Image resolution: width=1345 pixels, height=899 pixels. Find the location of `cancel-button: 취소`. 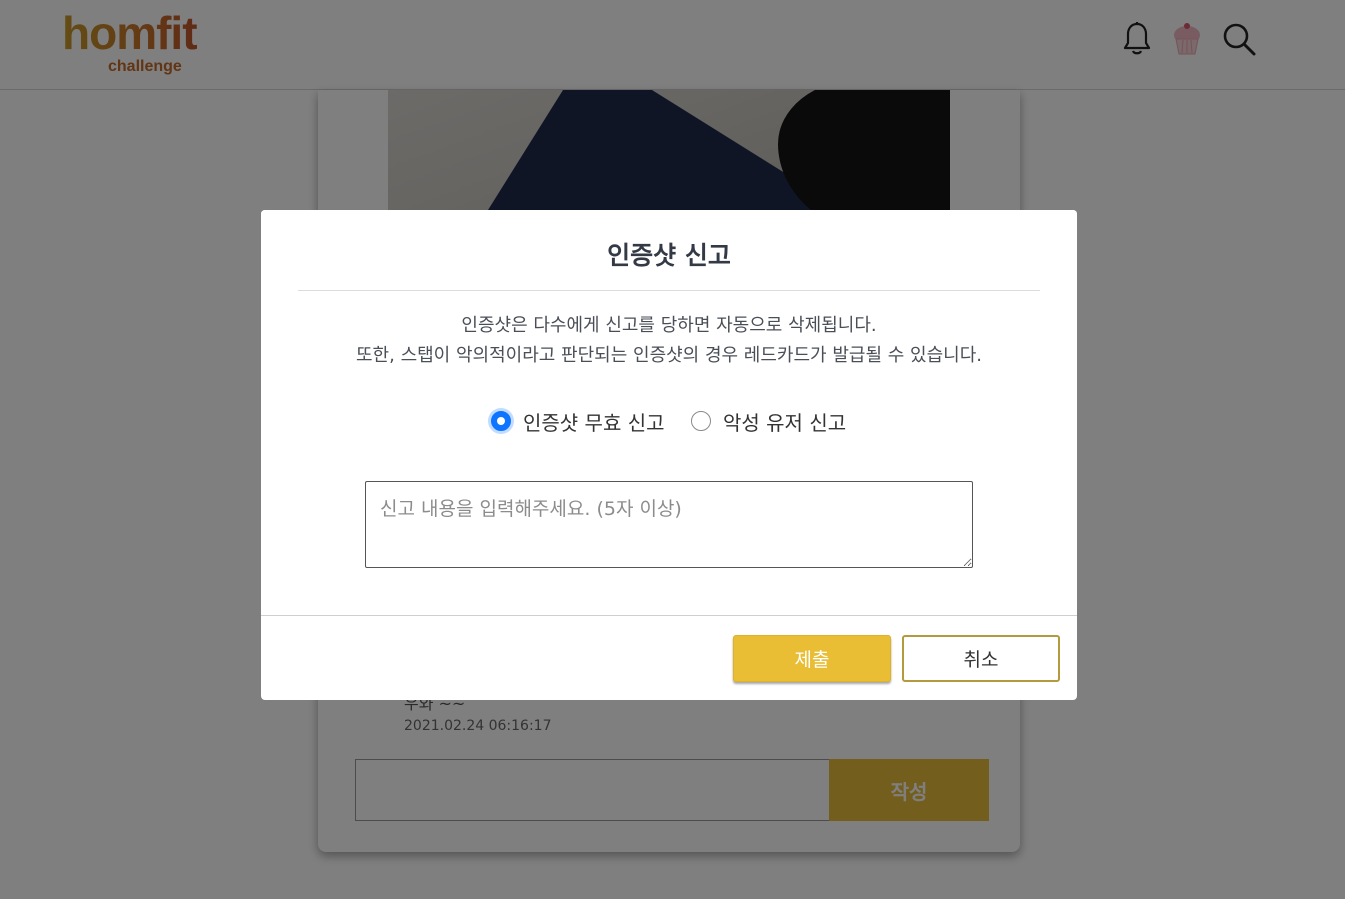

cancel-button: 취소 is located at coordinates (981, 658).